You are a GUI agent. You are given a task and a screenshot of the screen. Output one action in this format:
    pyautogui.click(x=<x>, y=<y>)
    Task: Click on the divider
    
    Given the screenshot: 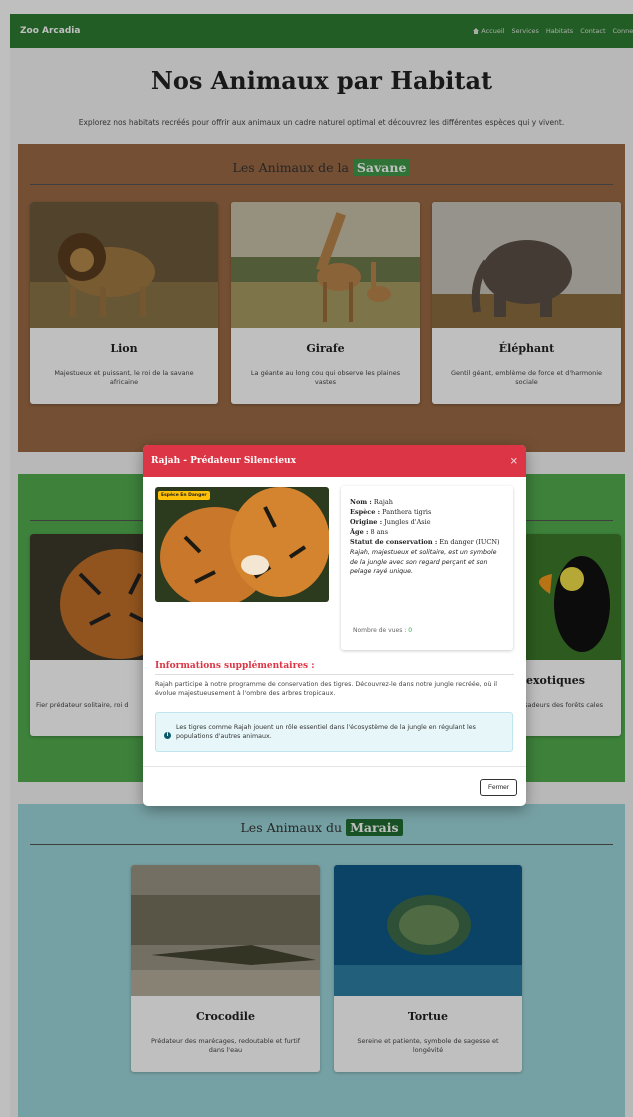 What is the action you would take?
    pyautogui.click(x=334, y=674)
    